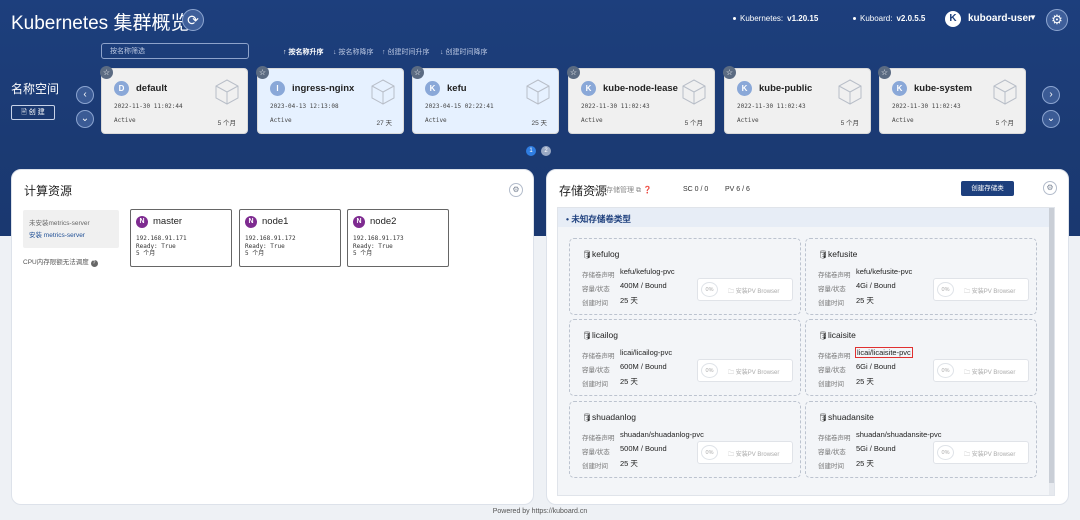 The image size is (1080, 520). I want to click on namespace-initial: K, so click(588, 88).